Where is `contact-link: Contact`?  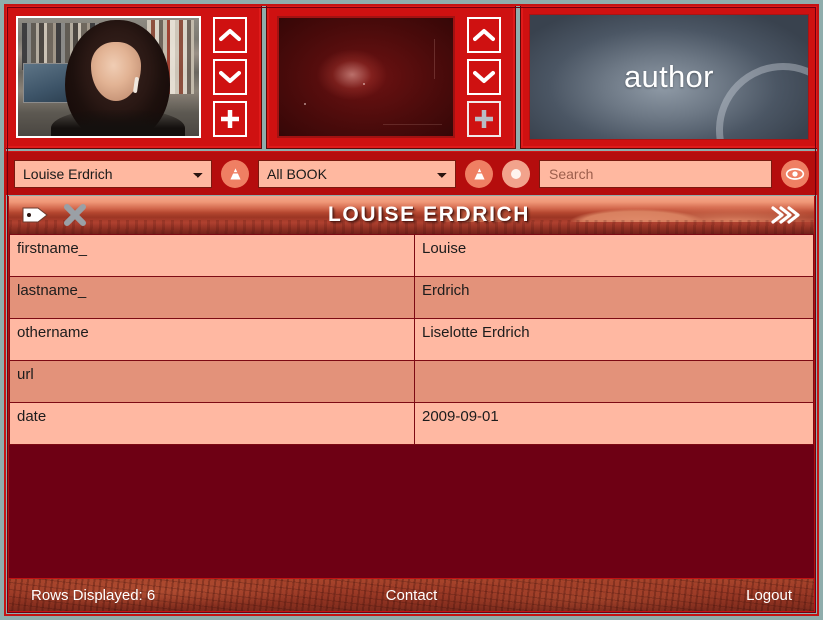 contact-link: Contact is located at coordinates (412, 595).